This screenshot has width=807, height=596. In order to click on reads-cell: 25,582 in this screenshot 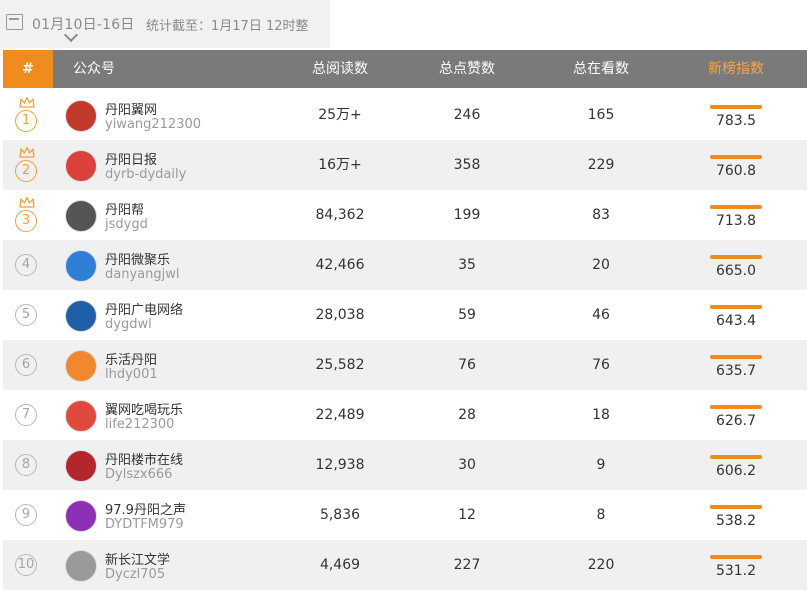, I will do `click(340, 365)`.